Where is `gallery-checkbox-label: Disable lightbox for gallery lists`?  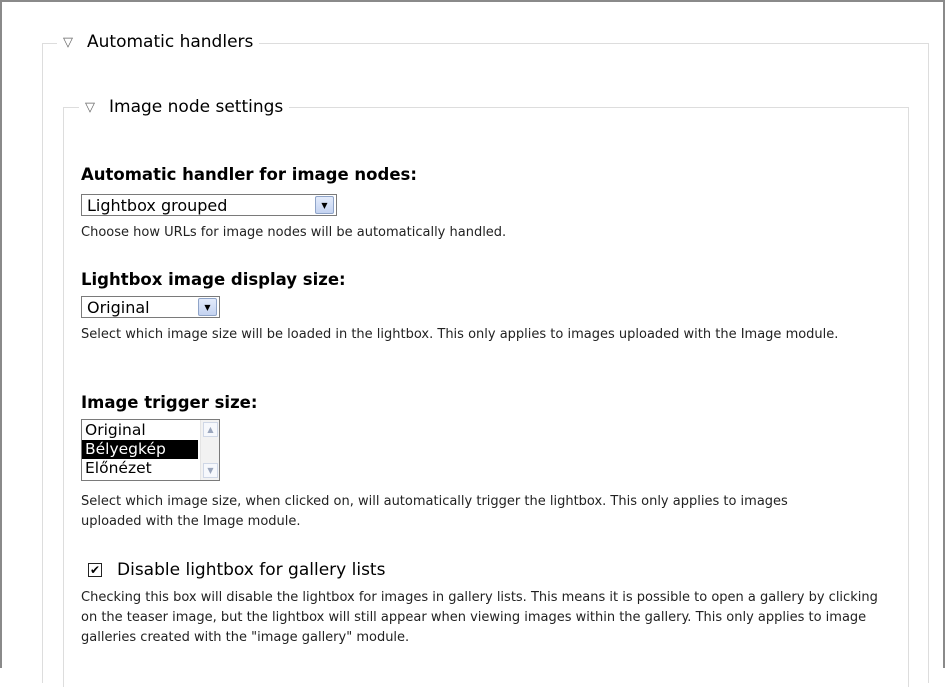
gallery-checkbox-label: Disable lightbox for gallery lists is located at coordinates (251, 570).